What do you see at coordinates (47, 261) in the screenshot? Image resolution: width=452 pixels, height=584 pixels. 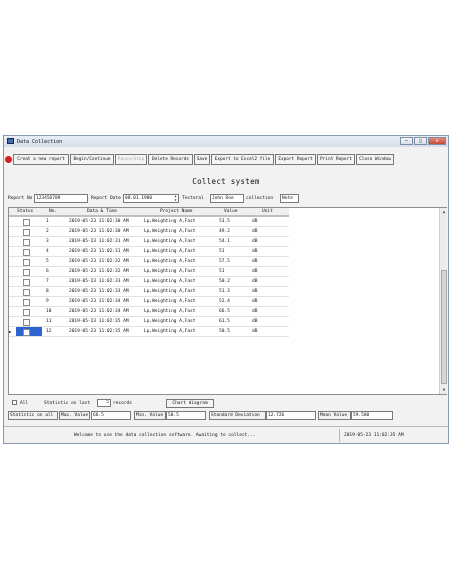 I see `cell-no: 5` at bounding box center [47, 261].